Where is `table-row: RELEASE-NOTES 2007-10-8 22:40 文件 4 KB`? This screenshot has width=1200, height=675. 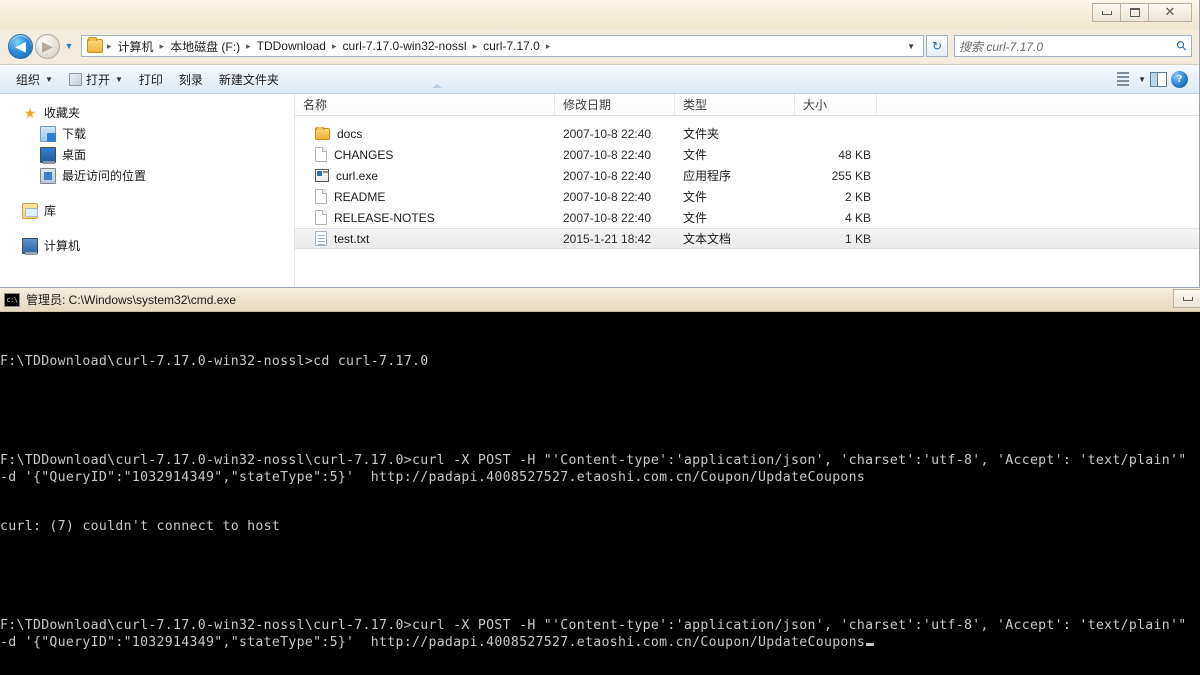
table-row: RELEASE-NOTES 2007-10-8 22:40 文件 4 KB is located at coordinates (747, 217).